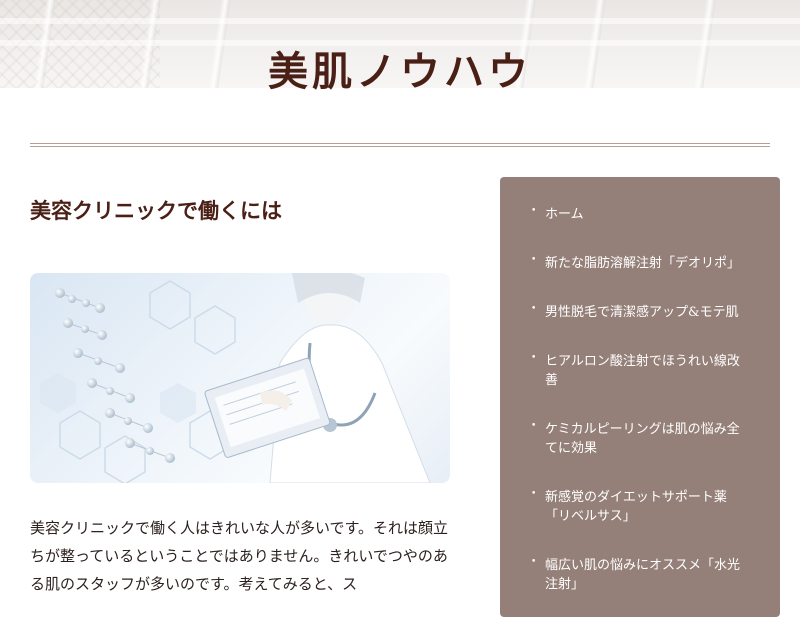  I want to click on sidebar-item-deoripo: • 新たな脂肪溶解注射「デオリポ」, so click(640, 263).